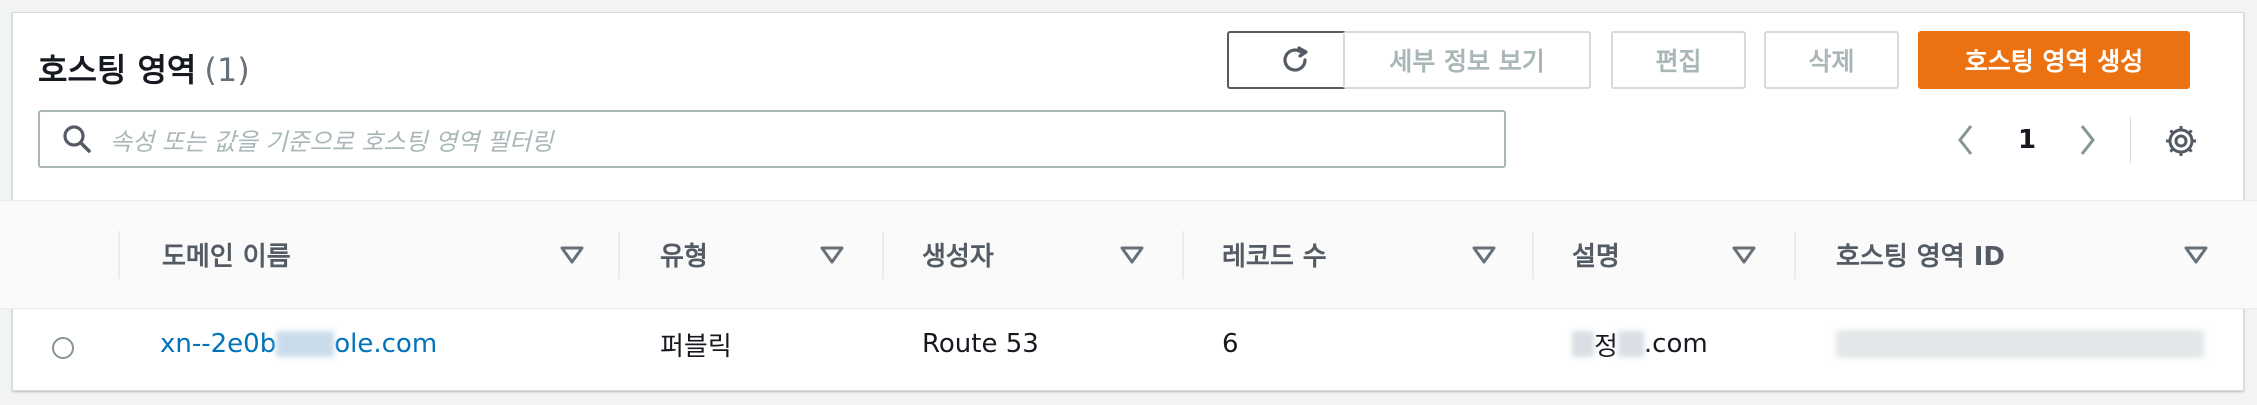 The image size is (2257, 405). What do you see at coordinates (772, 139) in the screenshot?
I see `filter-search-input: 속성 또는 값을 기준으로 호스팅 영역 필터링` at bounding box center [772, 139].